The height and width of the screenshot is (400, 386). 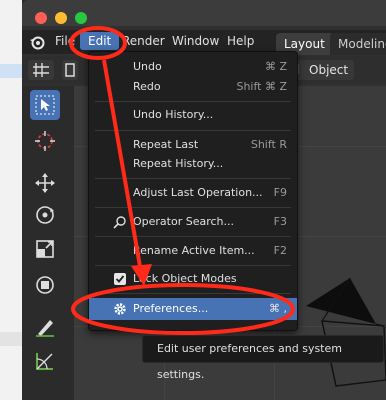 I want to click on scale-tool, so click(x=45, y=249).